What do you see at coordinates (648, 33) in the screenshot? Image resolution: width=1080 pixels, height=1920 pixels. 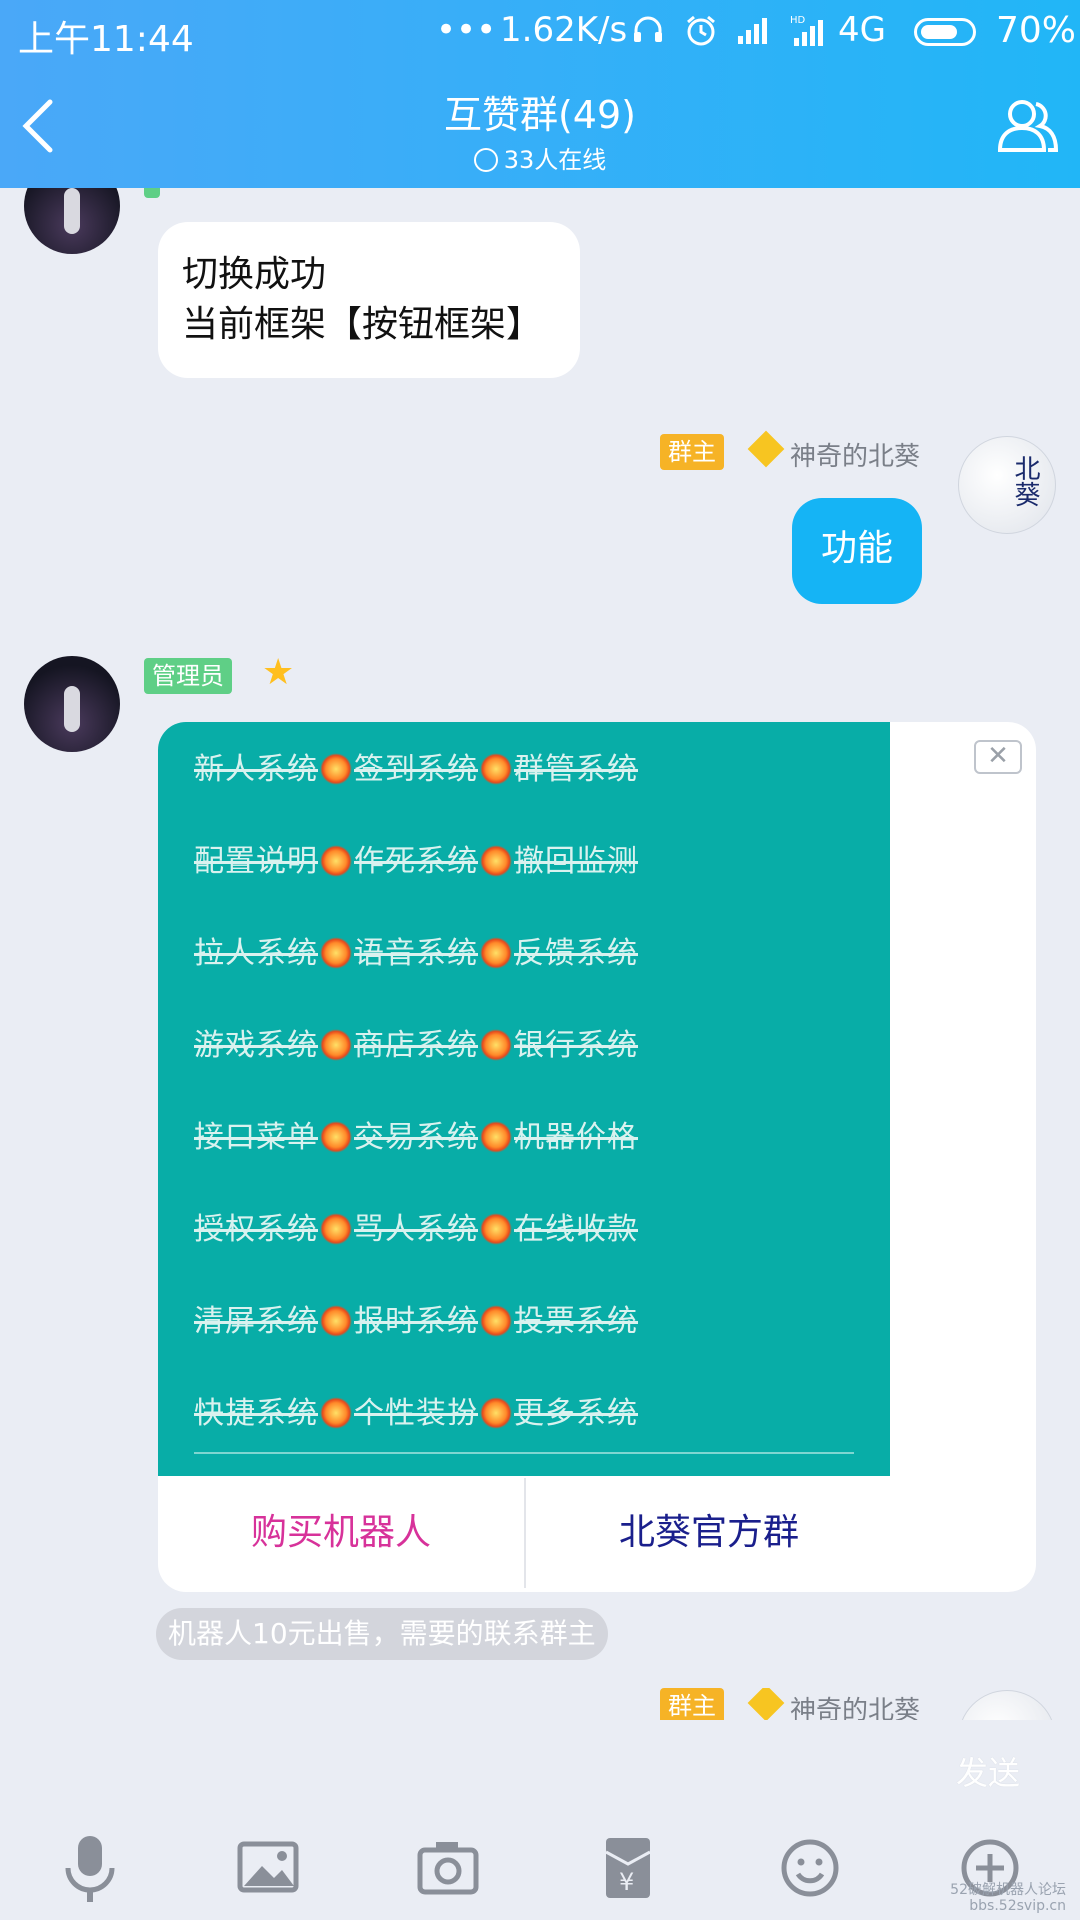 I see `headphone-icon` at bounding box center [648, 33].